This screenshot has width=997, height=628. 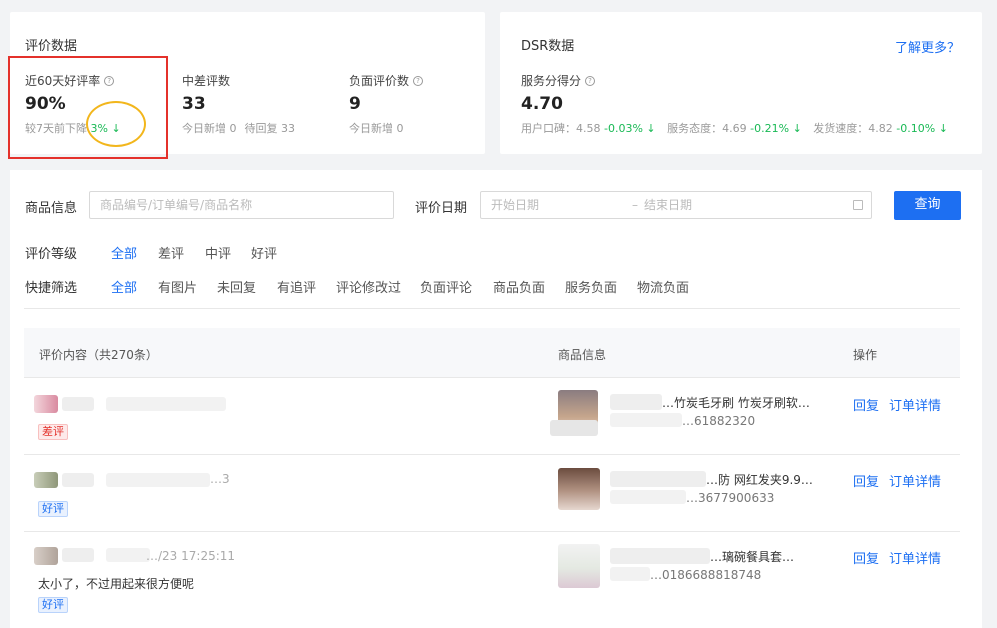 I want to click on col-action: 操作, so click(x=865, y=355).